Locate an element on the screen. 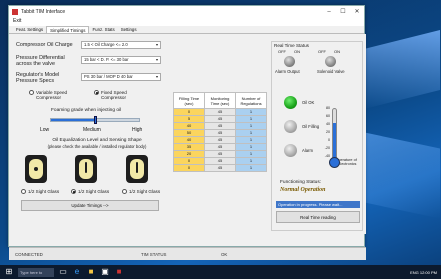  thermometer-tick: 20 is located at coordinates (328, 132).